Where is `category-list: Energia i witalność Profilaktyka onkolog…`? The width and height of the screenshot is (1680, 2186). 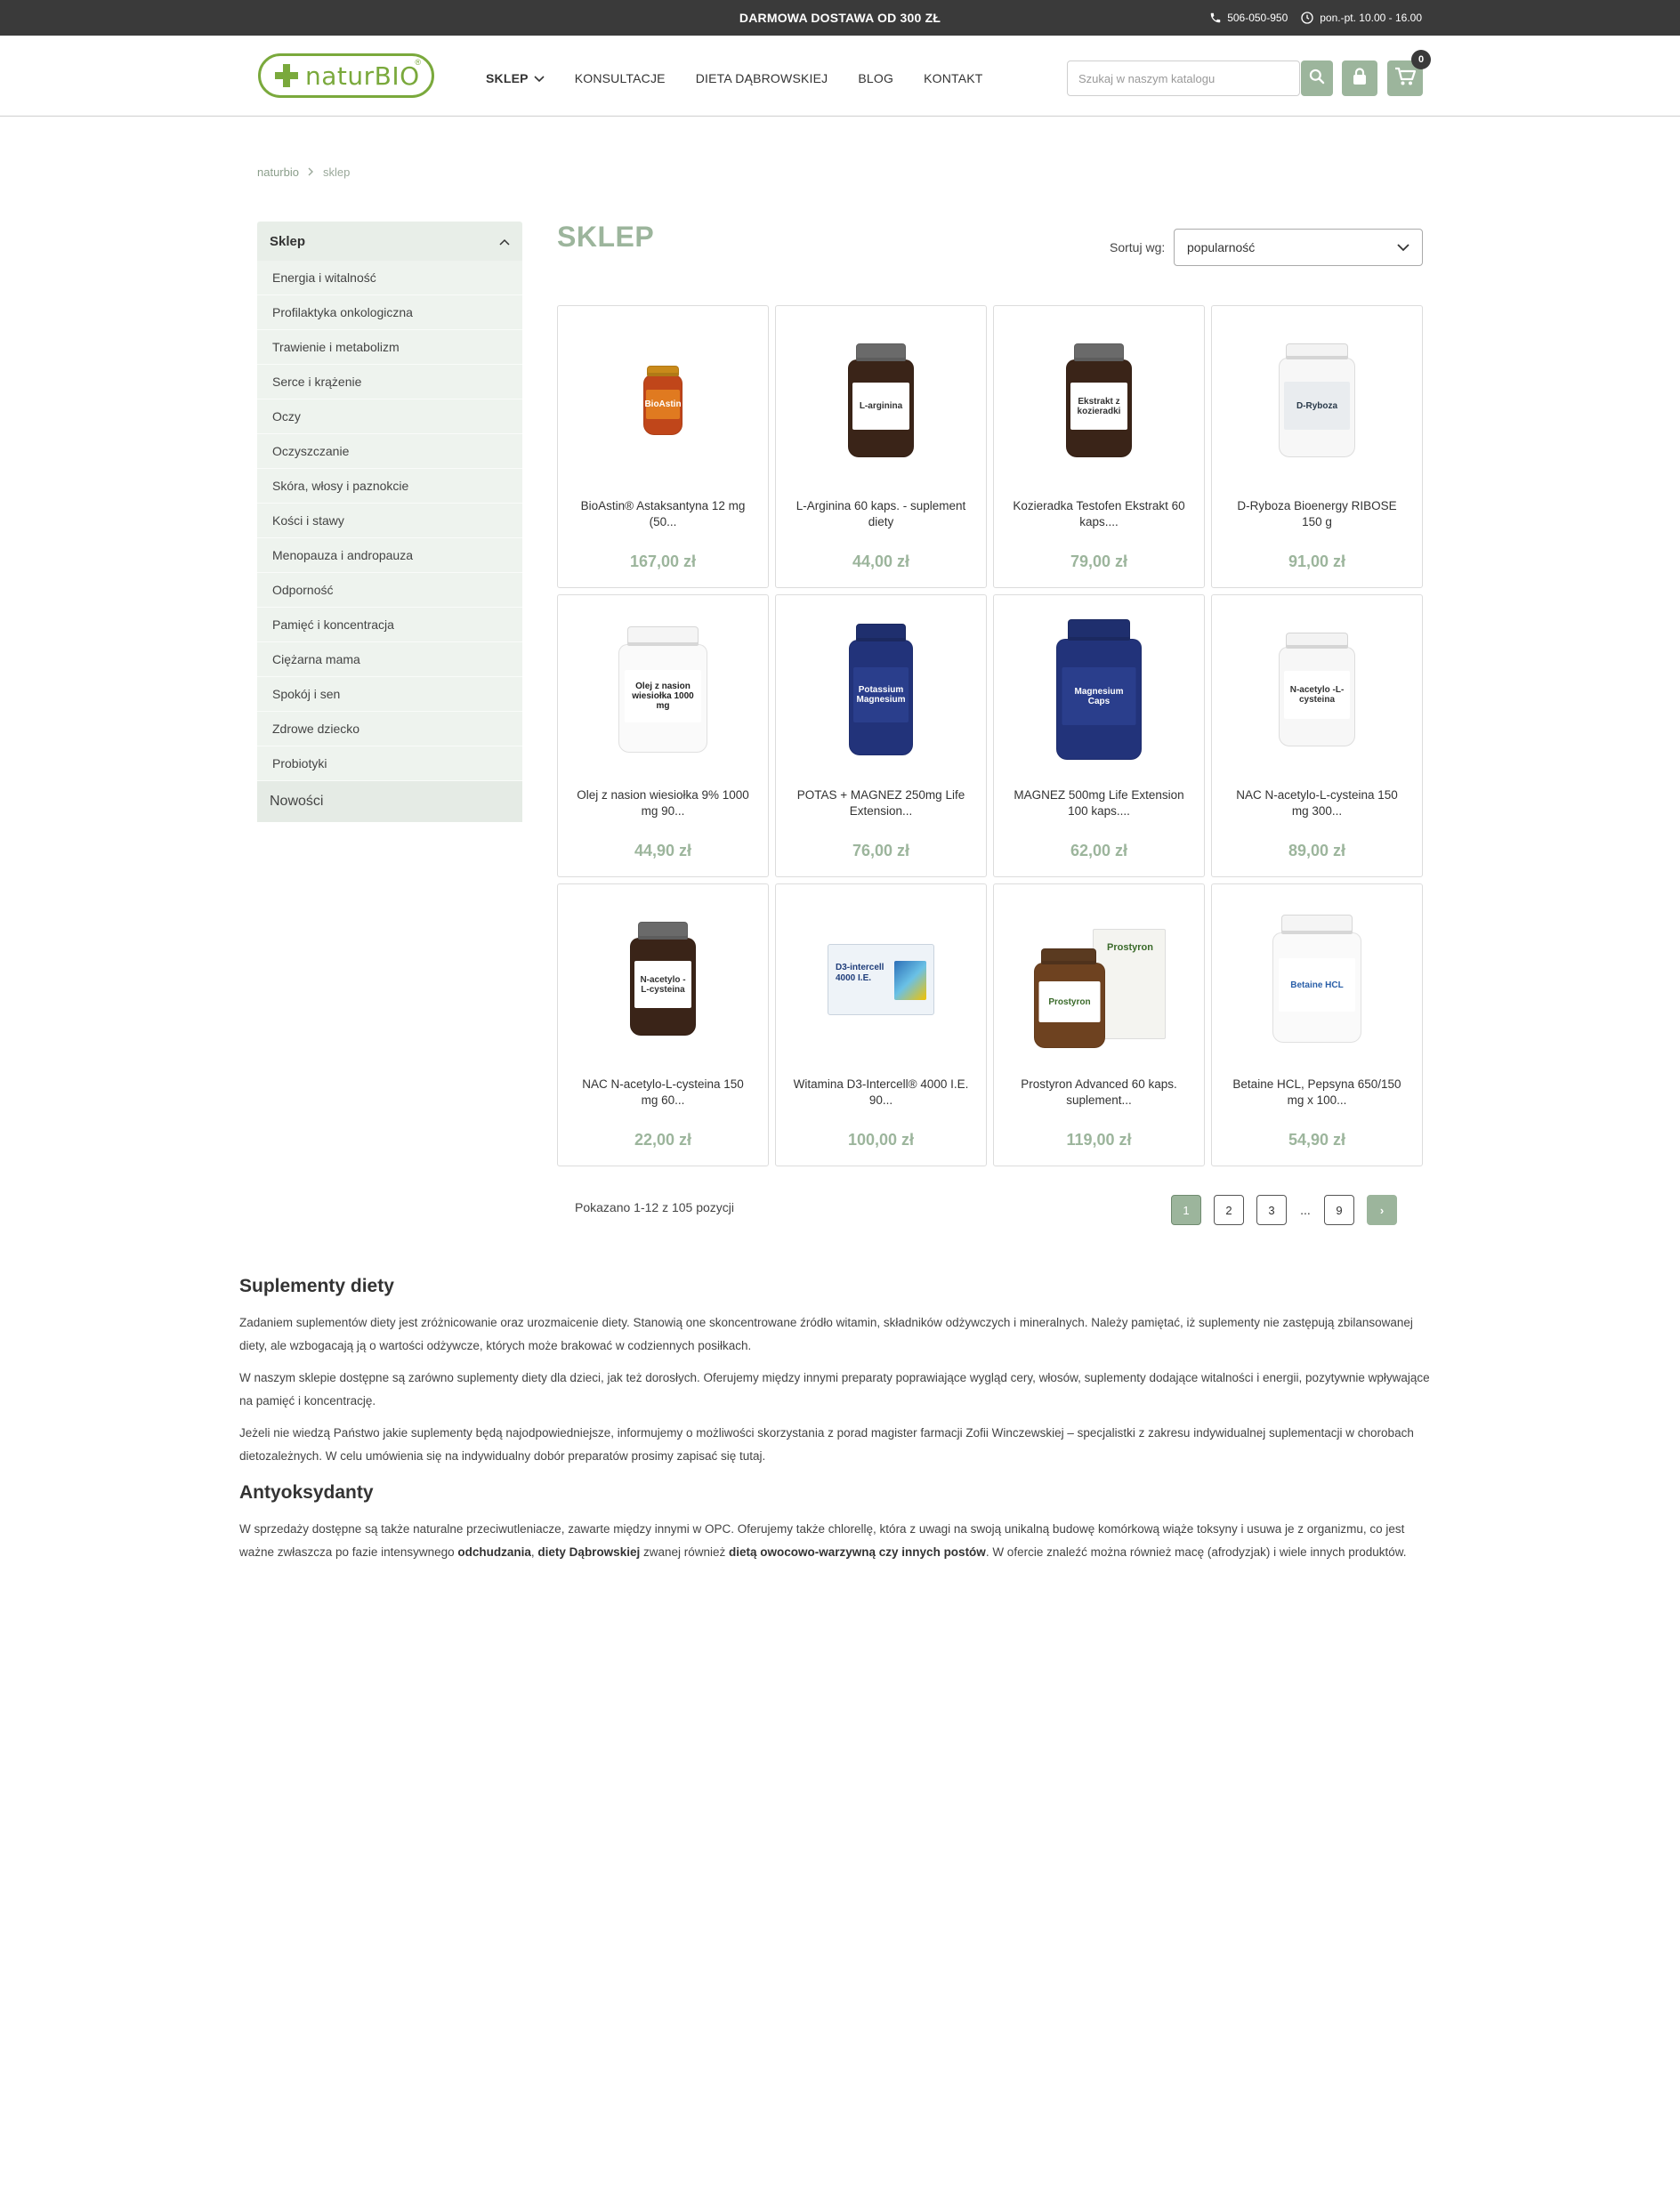 category-list: Energia i witalność Profilaktyka onkolog… is located at coordinates (389, 521).